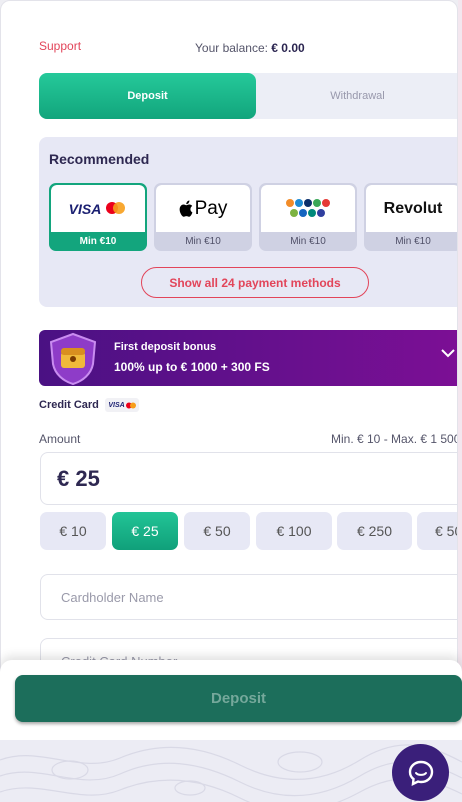  I want to click on credit-card-label: Credit Card, so click(69, 405).